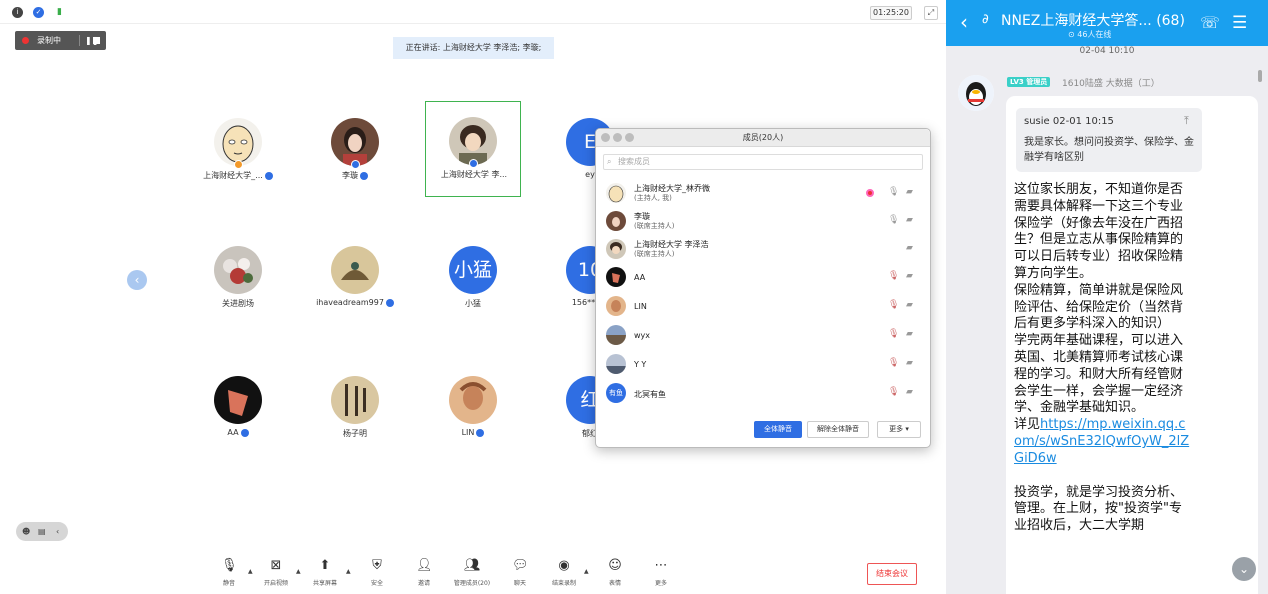 The height and width of the screenshot is (594, 1268). What do you see at coordinates (763, 162) in the screenshot?
I see `members-search-input: ⌕ 搜索成员` at bounding box center [763, 162].